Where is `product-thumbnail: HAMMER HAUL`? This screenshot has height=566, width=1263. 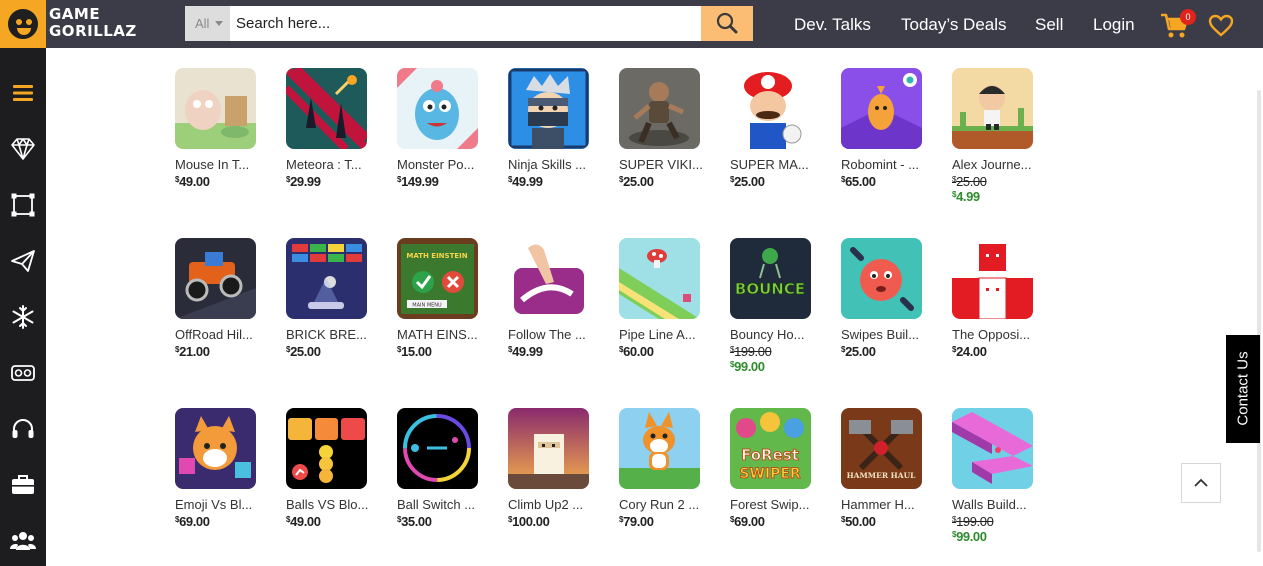
product-thumbnail: HAMMER HAUL is located at coordinates (881, 448).